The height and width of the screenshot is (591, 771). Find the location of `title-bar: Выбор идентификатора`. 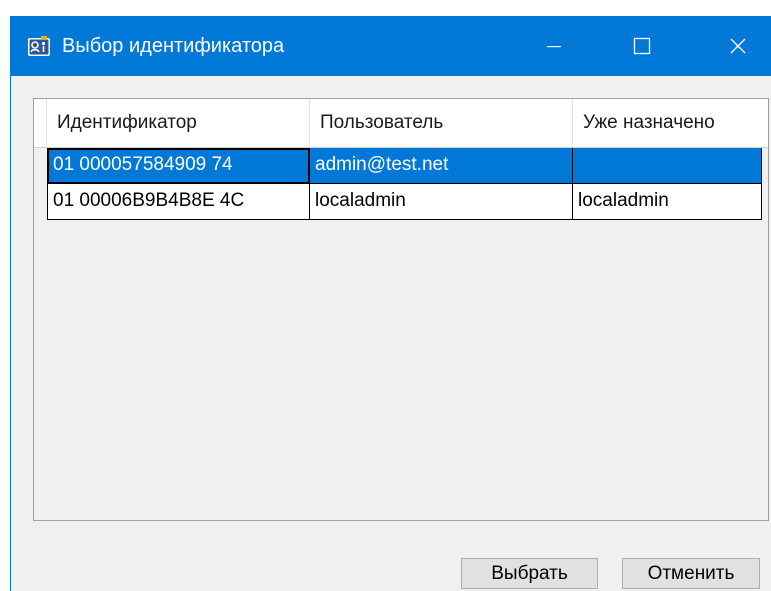

title-bar: Выбор идентификатора is located at coordinates (391, 46).